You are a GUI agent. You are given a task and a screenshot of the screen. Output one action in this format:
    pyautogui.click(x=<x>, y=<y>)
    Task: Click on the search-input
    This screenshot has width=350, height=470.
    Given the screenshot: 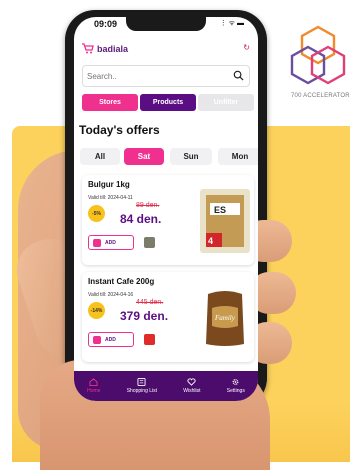 What is the action you would take?
    pyautogui.click(x=156, y=76)
    